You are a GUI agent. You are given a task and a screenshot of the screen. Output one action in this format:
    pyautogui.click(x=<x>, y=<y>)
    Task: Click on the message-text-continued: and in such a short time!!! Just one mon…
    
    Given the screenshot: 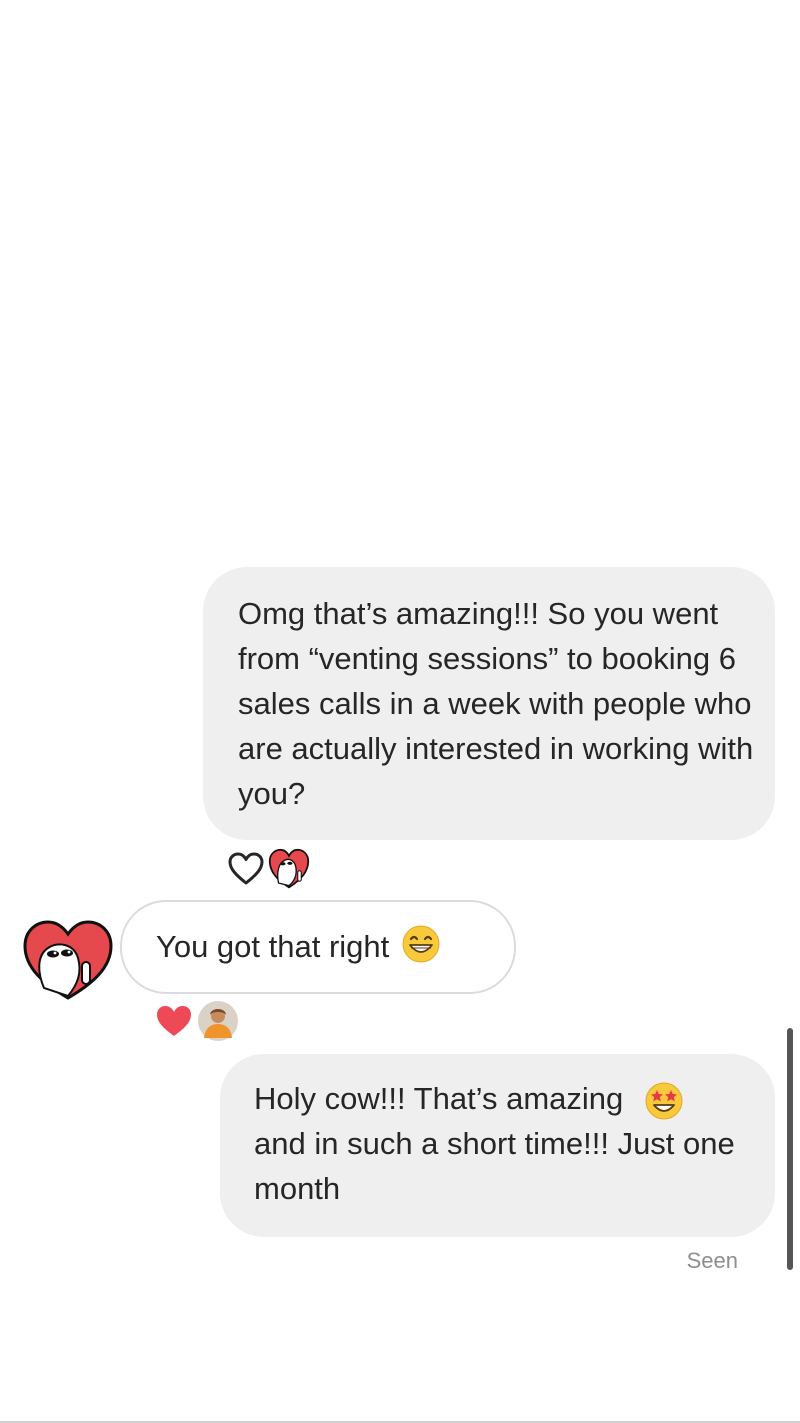 What is the action you would take?
    pyautogui.click(x=494, y=1166)
    